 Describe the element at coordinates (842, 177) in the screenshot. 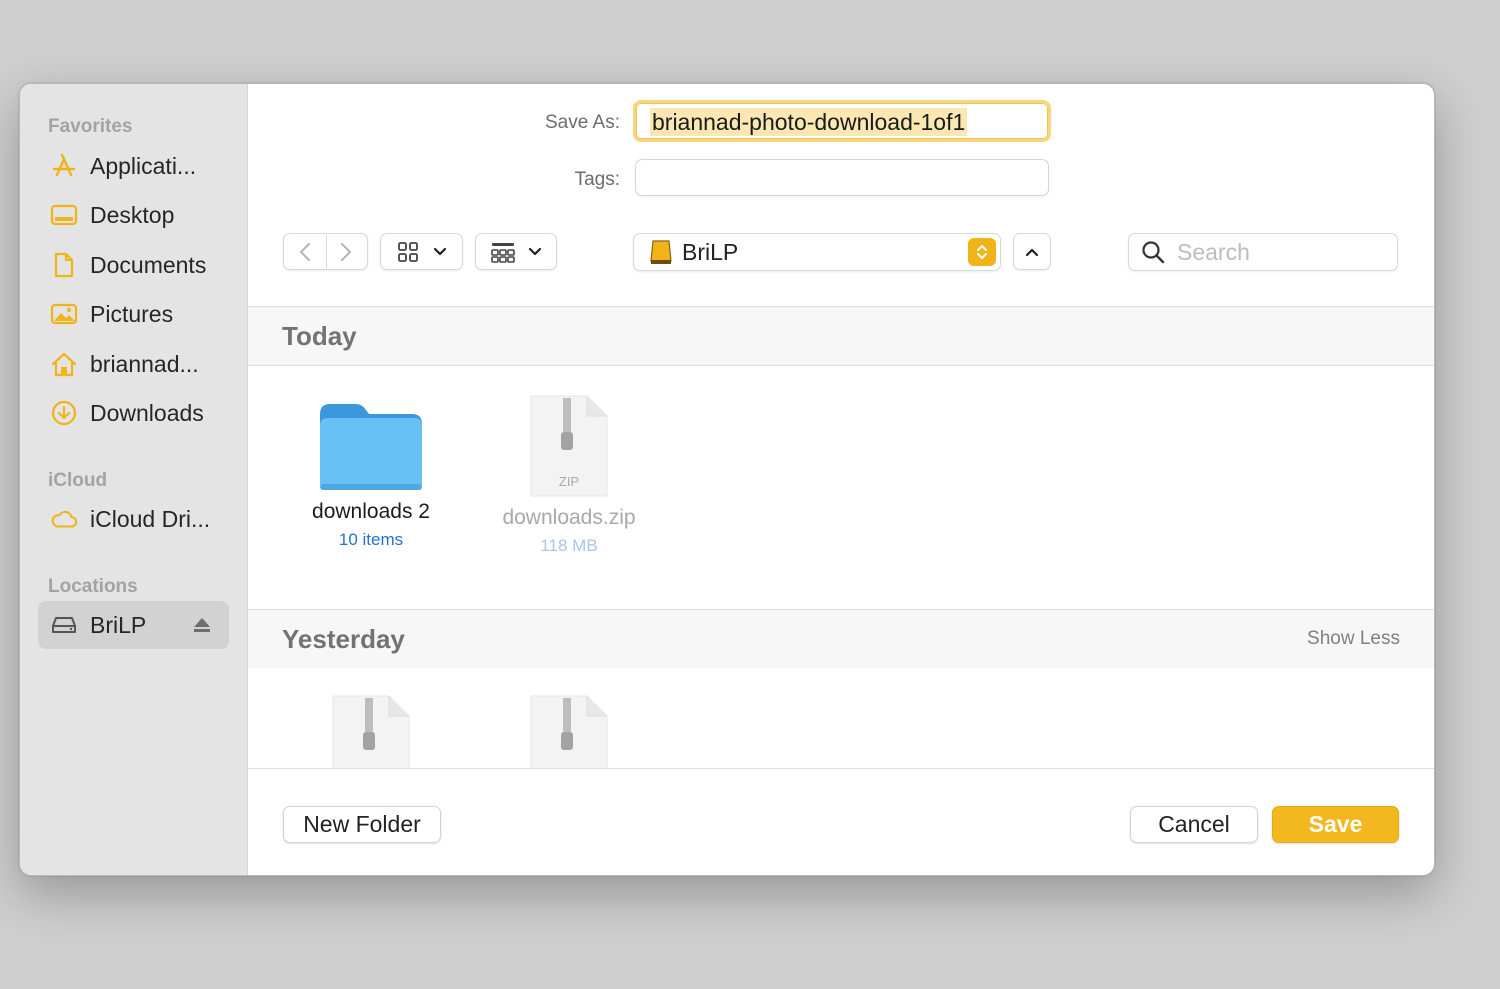

I see `tags-input` at that location.